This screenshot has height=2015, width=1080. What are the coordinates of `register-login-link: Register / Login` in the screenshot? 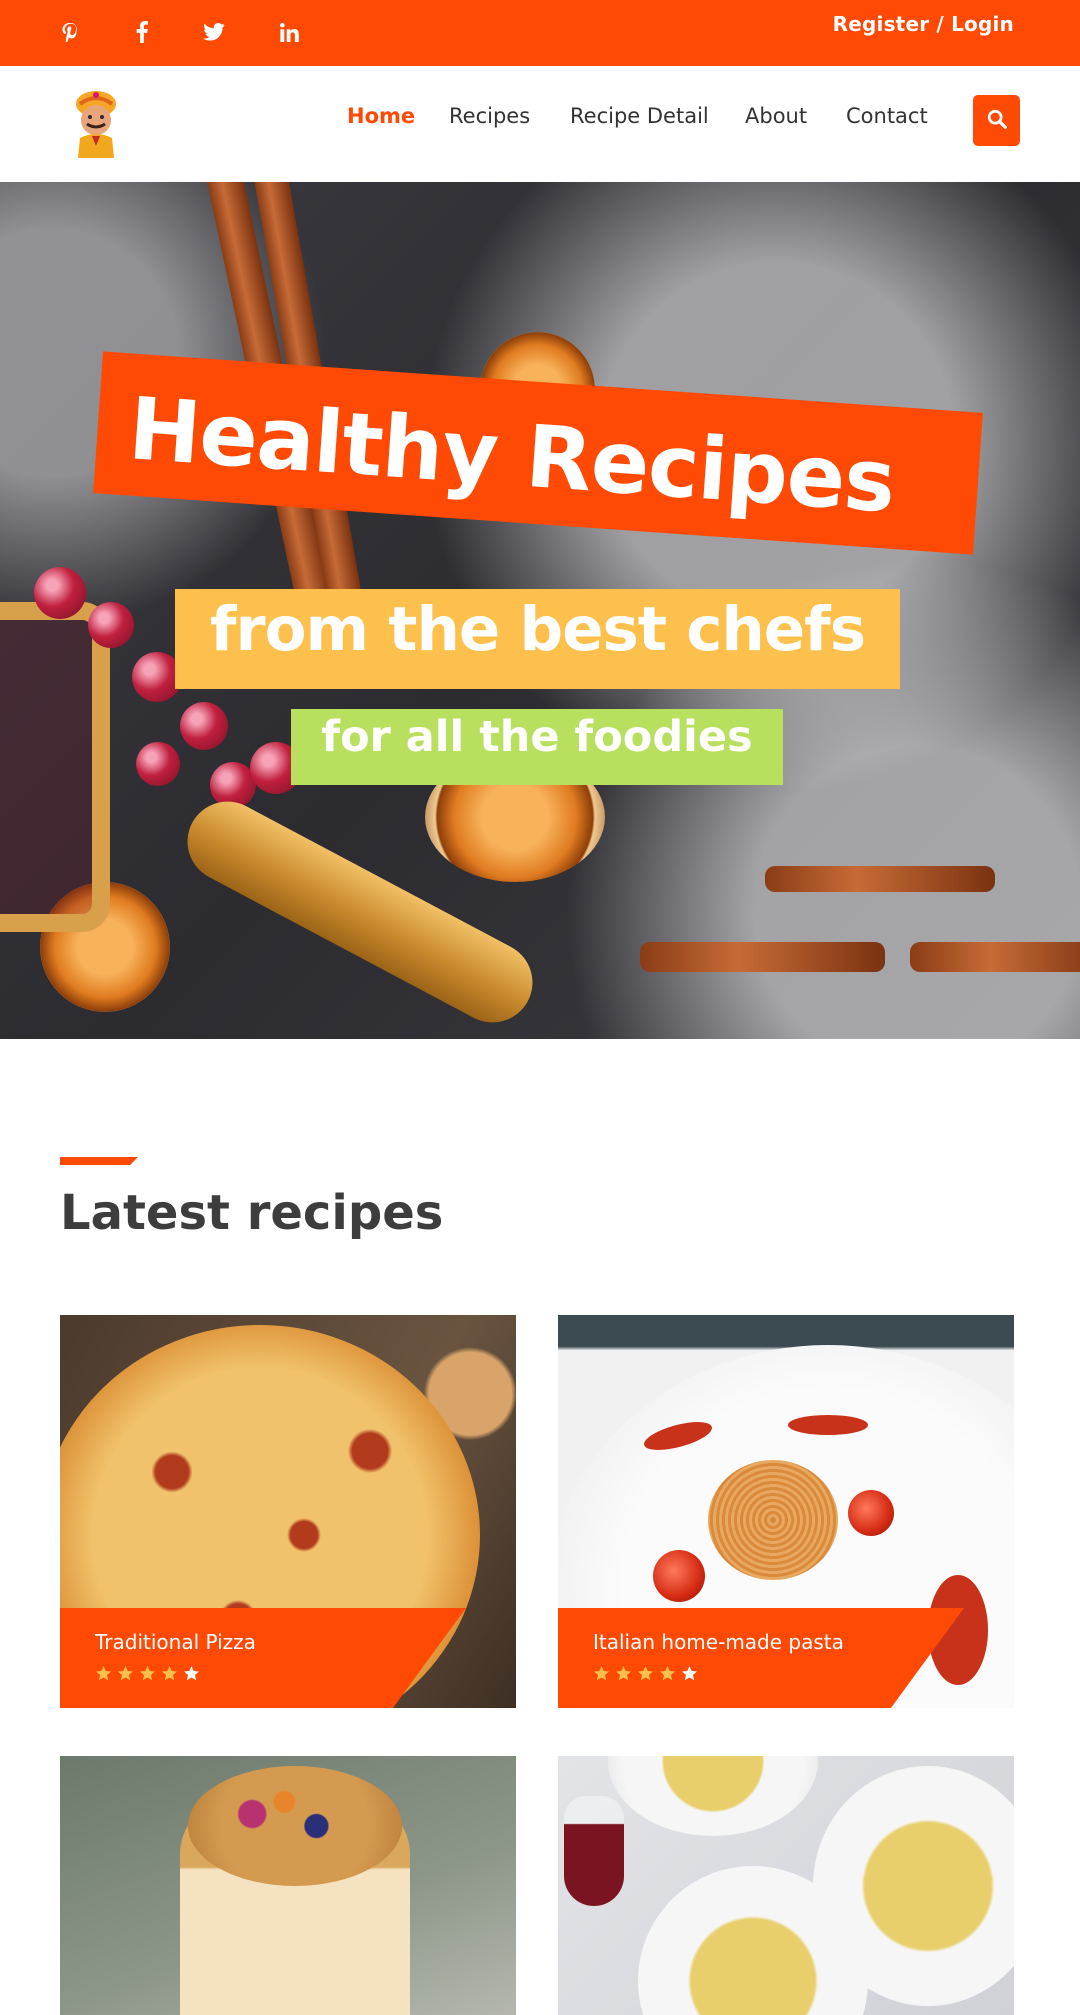 It's located at (923, 24).